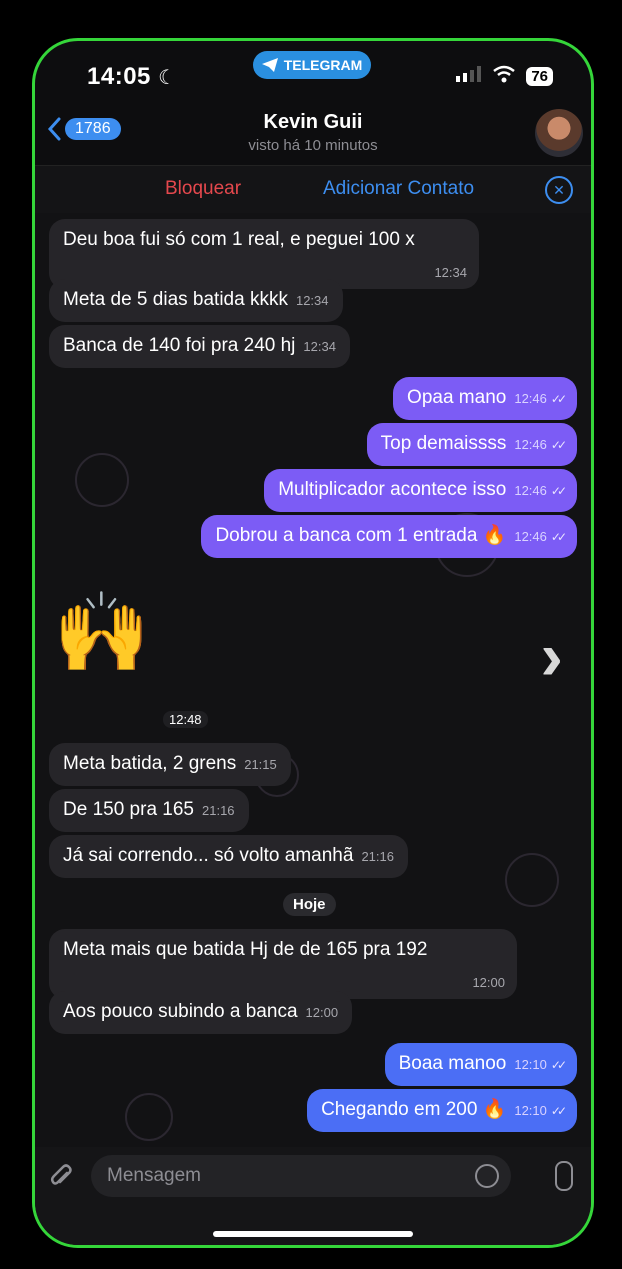 Image resolution: width=622 pixels, height=1269 pixels. I want to click on microphone-icon, so click(564, 1176).